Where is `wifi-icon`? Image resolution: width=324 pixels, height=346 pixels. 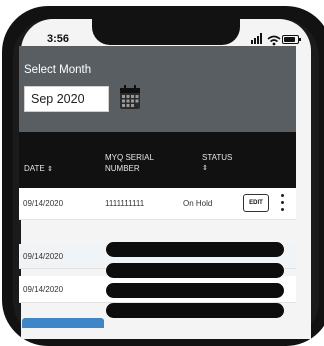 wifi-icon is located at coordinates (274, 39).